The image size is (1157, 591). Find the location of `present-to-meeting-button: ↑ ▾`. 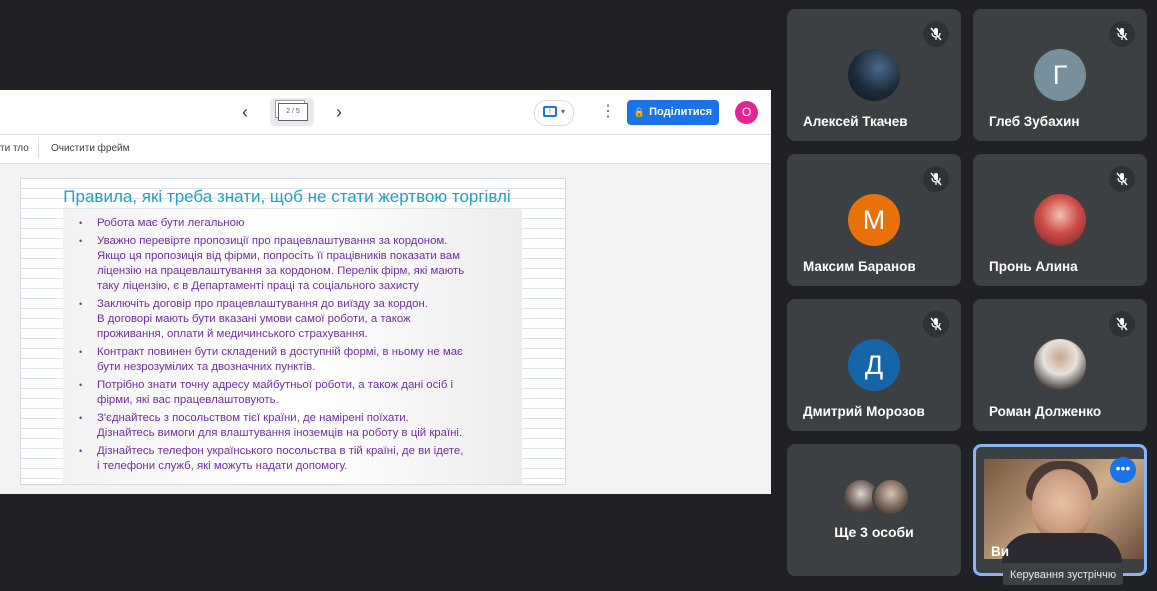

present-to-meeting-button: ↑ ▾ is located at coordinates (554, 113).